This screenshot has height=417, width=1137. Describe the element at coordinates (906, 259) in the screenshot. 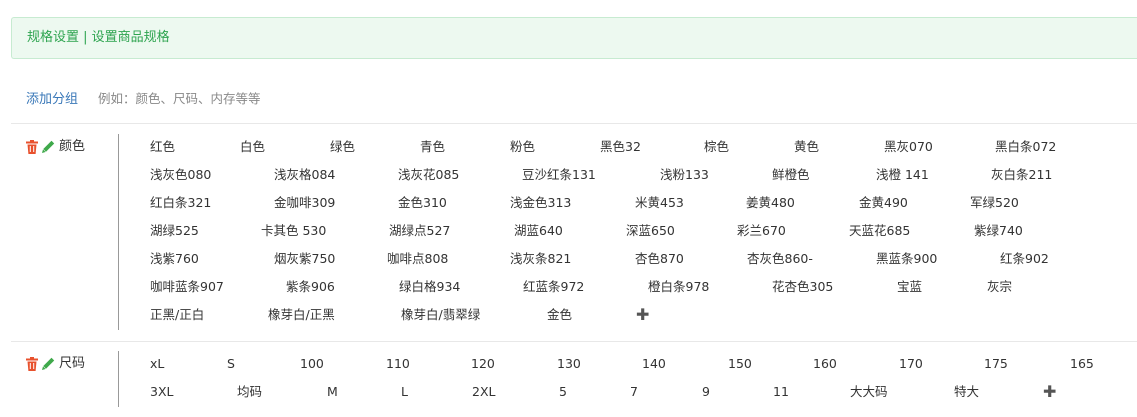

I see `spec-value: 黑蓝条900` at that location.